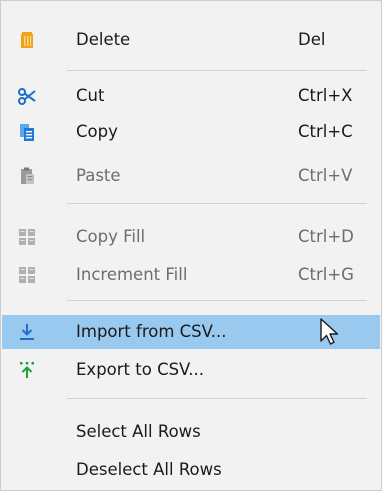 The height and width of the screenshot is (491, 382). Describe the element at coordinates (312, 39) in the screenshot. I see `shortcut-text: Del` at that location.